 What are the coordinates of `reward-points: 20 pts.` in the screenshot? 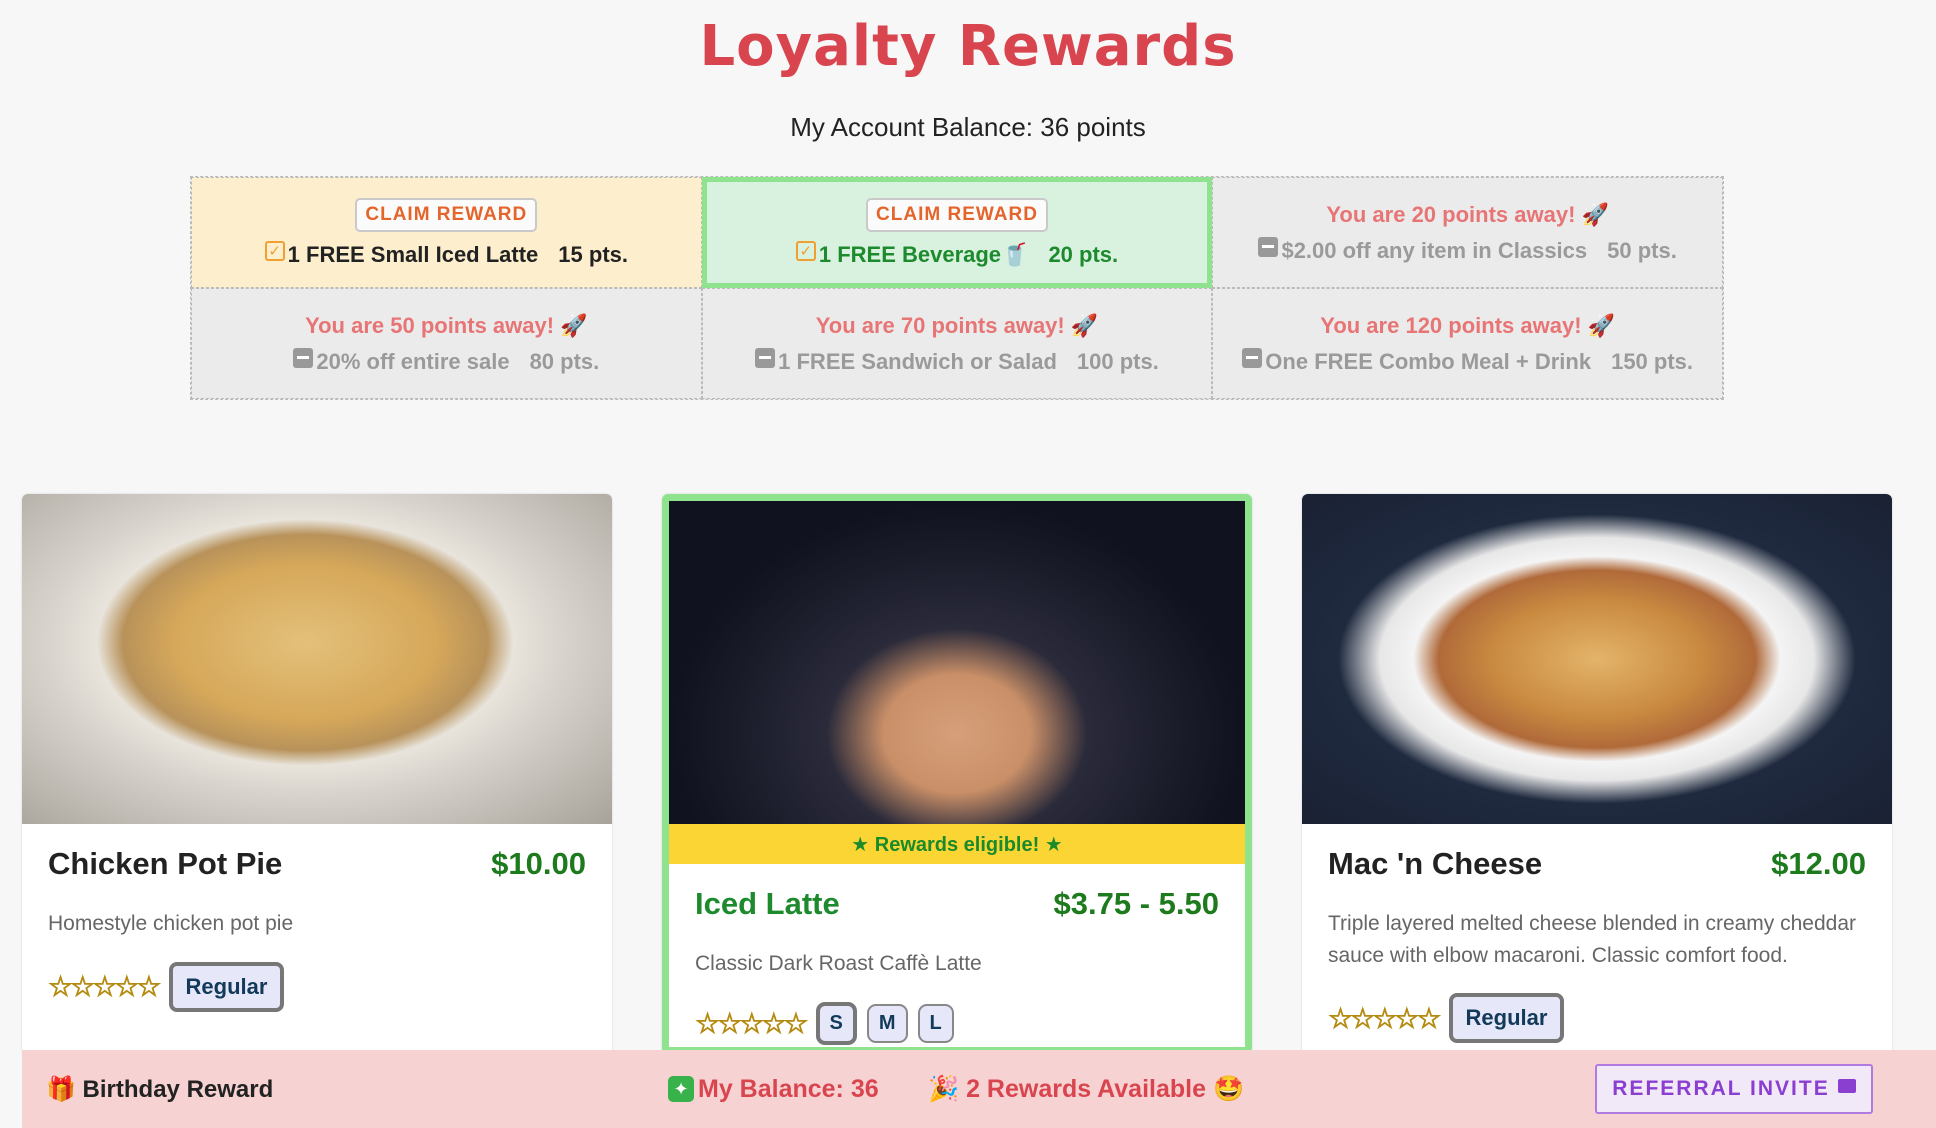 It's located at (1083, 254).